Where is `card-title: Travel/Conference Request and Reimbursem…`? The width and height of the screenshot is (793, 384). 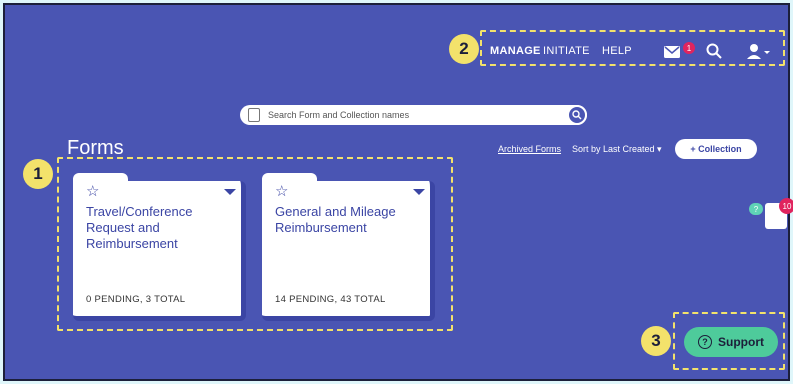 card-title: Travel/Conference Request and Reimbursem… is located at coordinates (161, 228).